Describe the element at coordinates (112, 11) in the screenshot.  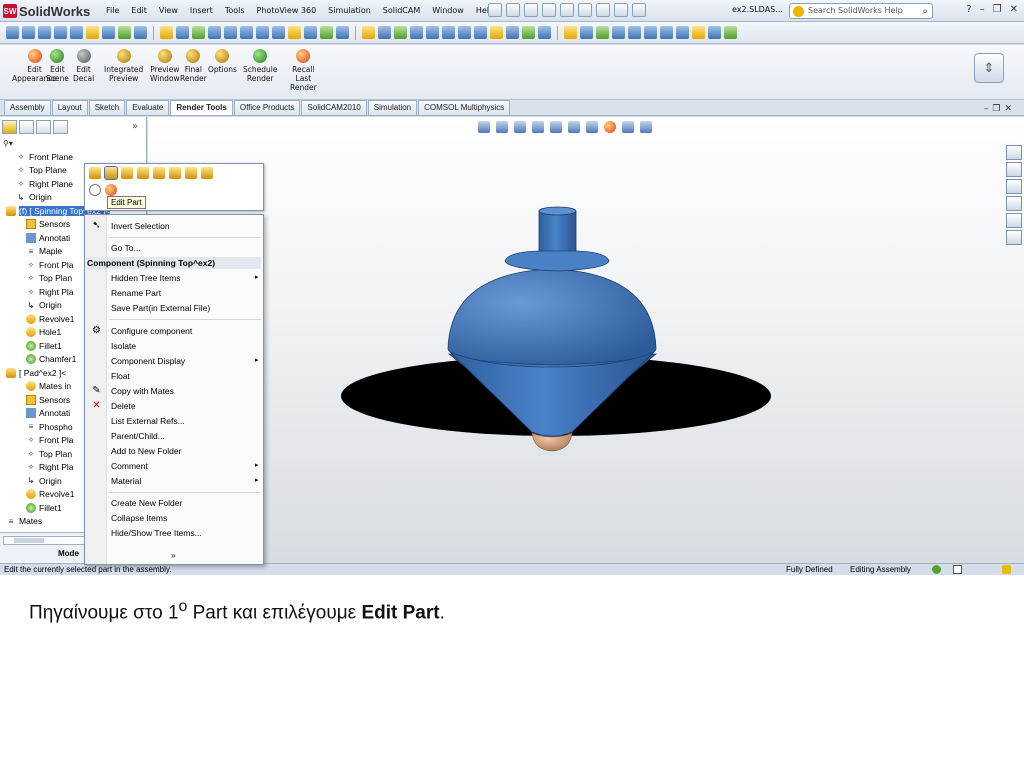
I see `menu-file: File` at that location.